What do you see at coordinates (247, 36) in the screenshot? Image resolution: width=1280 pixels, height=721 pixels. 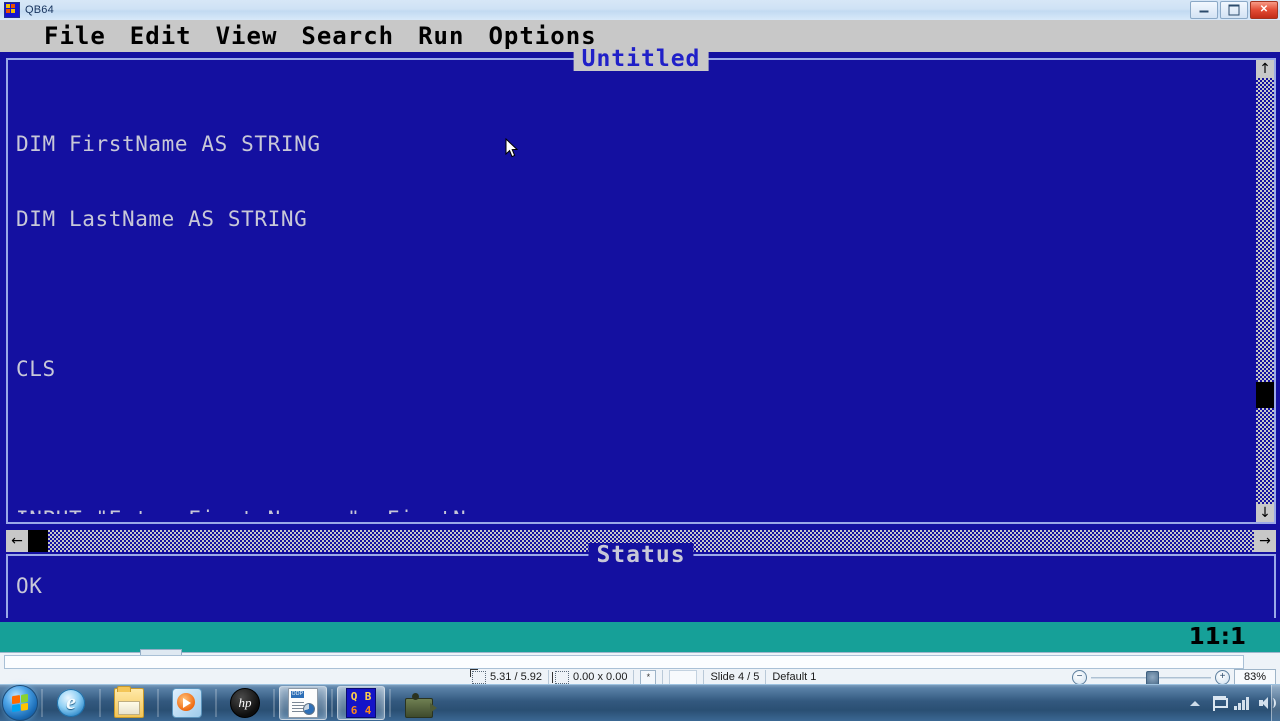 I see `menu-item-view: View` at bounding box center [247, 36].